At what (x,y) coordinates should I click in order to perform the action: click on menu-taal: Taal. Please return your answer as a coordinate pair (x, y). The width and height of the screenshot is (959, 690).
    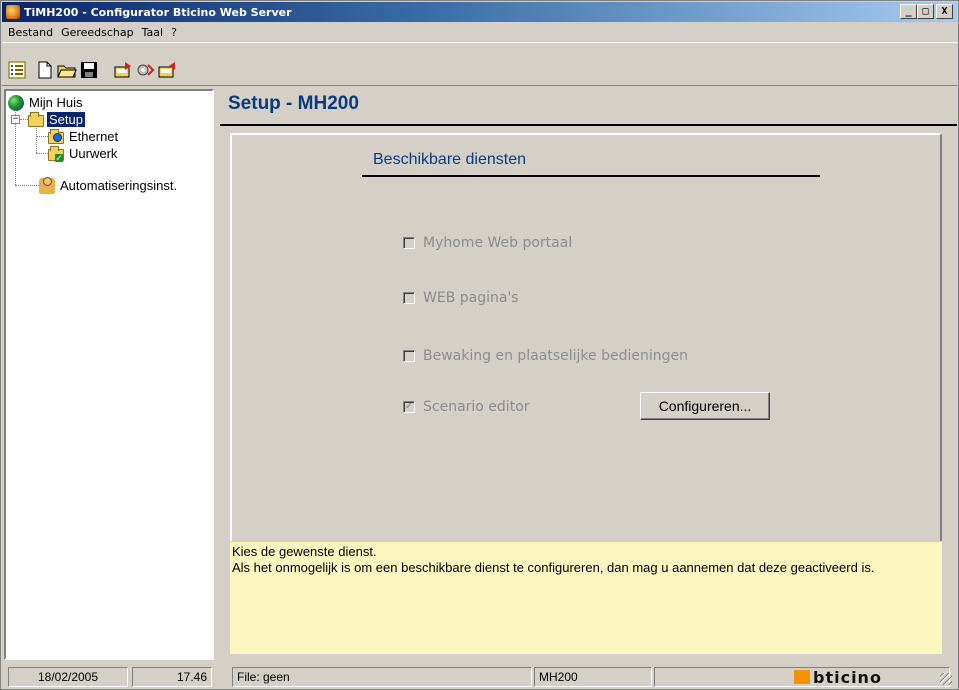
    Looking at the image, I should click on (152, 32).